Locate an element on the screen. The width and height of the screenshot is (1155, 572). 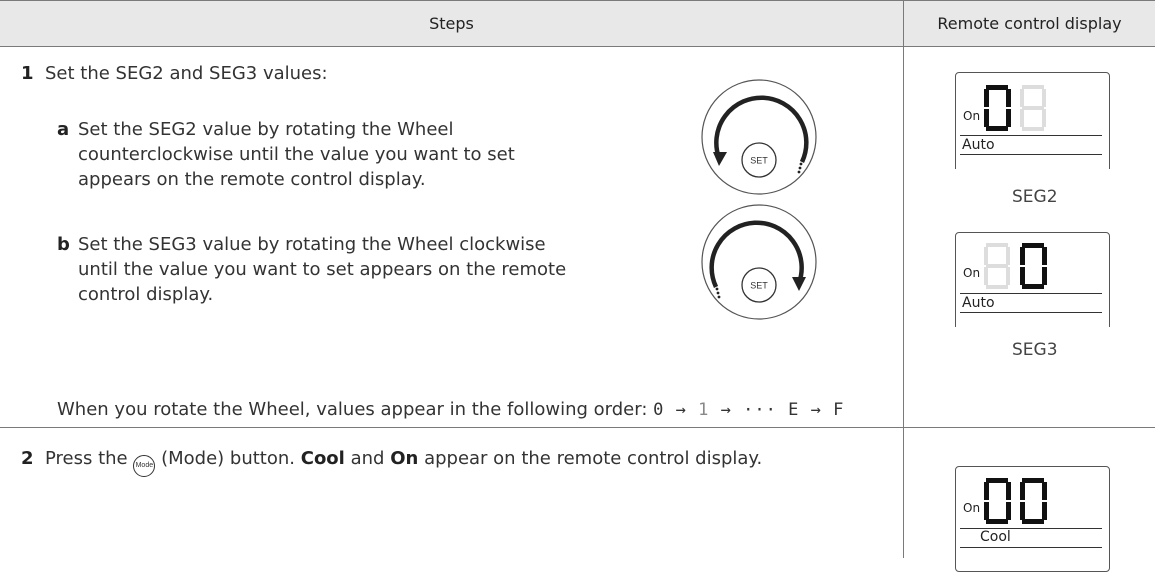
table-top-border is located at coordinates (577, 0).